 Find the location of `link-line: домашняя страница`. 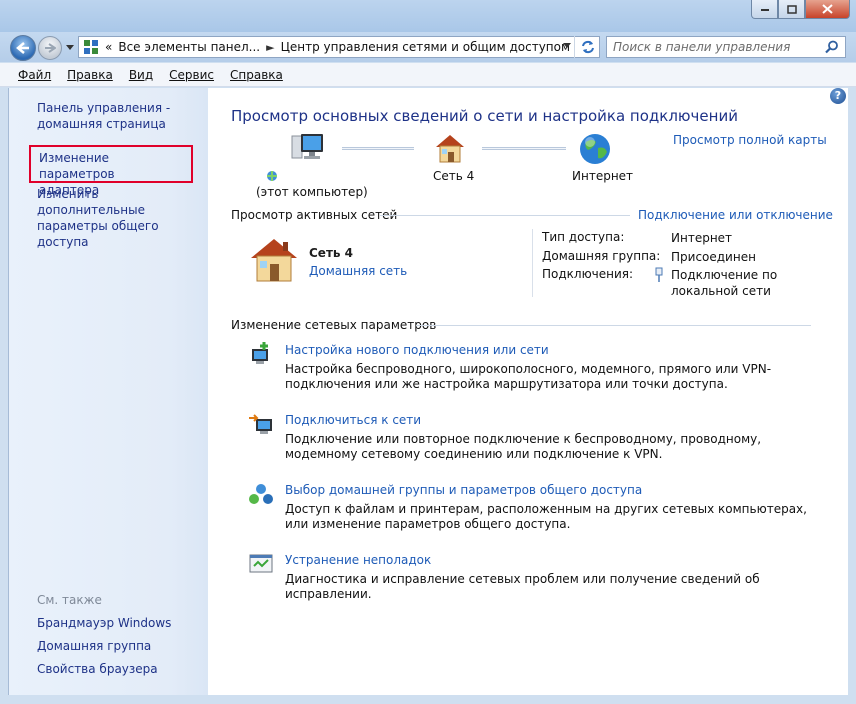

link-line: домашняя страница is located at coordinates (101, 124).